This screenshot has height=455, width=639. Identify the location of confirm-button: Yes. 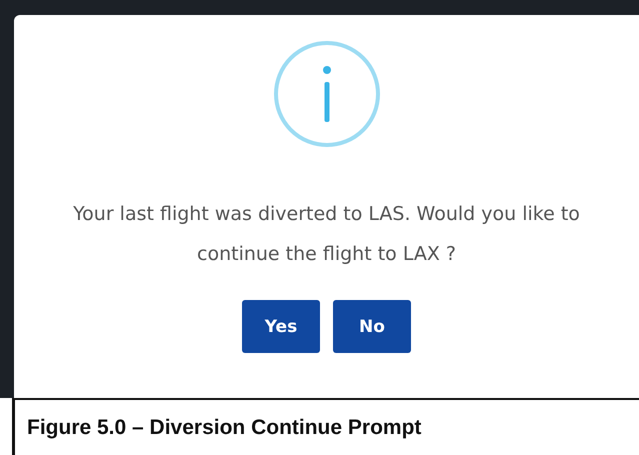
(281, 326).